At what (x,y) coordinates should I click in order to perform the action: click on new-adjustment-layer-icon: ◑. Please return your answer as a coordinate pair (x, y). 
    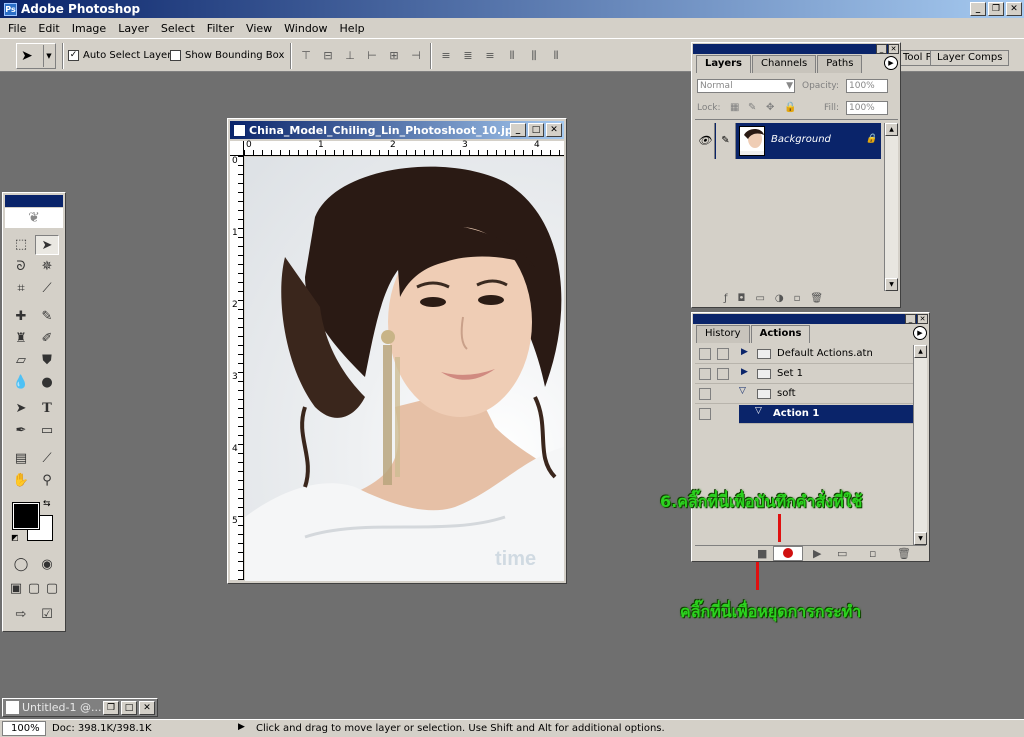
    Looking at the image, I should click on (779, 298).